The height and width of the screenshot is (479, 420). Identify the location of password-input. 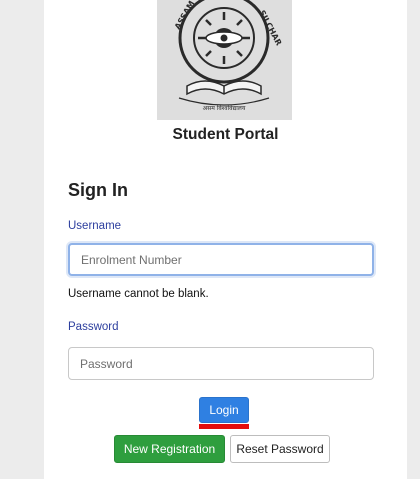
(221, 363).